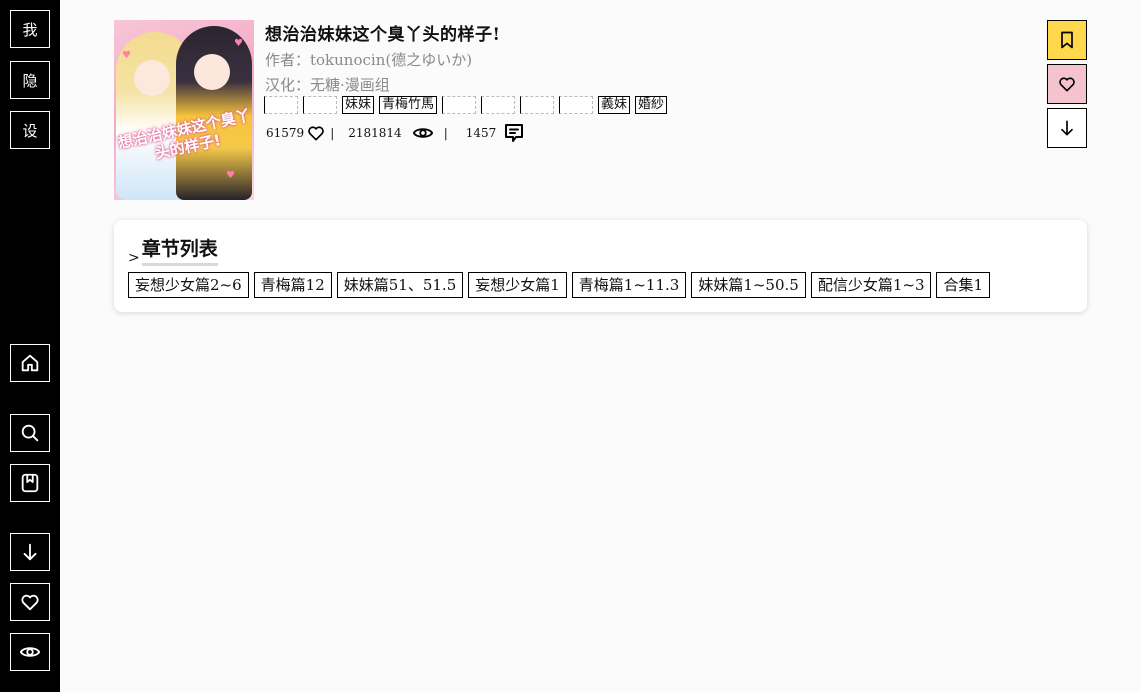 The width and height of the screenshot is (1141, 692). I want to click on chapter-button: 妄想少女篇2~6, so click(188, 285).